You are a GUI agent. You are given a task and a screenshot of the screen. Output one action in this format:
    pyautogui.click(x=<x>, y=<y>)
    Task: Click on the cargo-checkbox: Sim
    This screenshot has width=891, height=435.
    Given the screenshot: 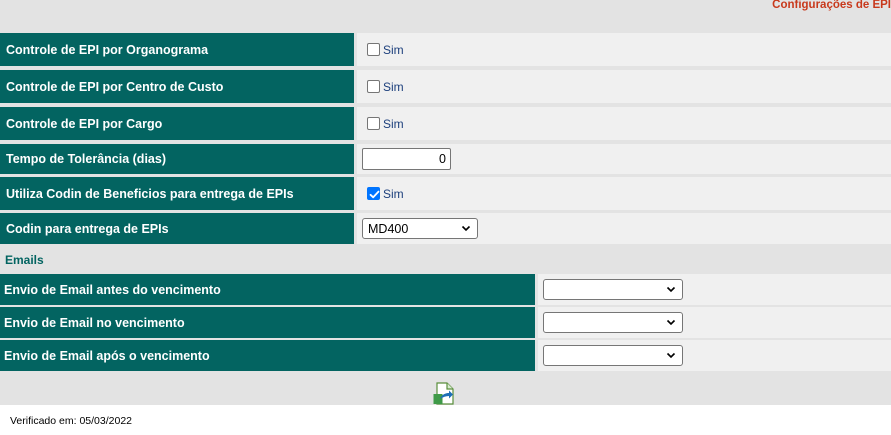 What is the action you would take?
    pyautogui.click(x=385, y=124)
    